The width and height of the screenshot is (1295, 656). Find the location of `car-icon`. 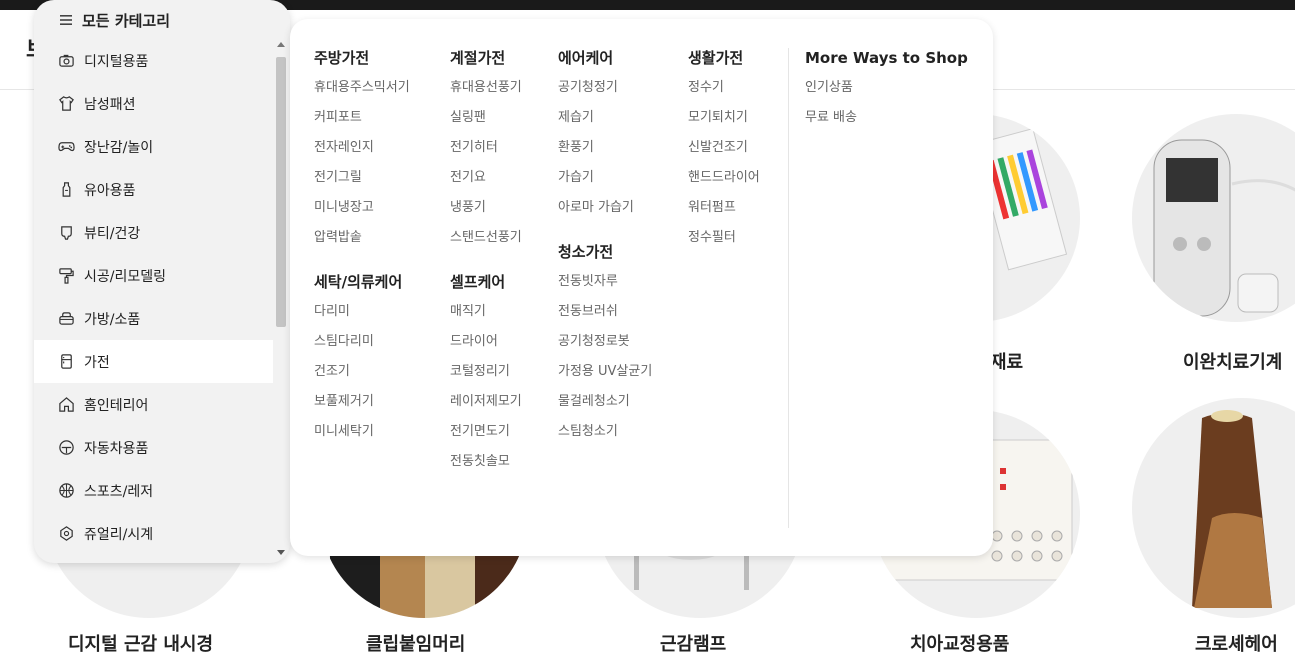

car-icon is located at coordinates (66, 447).